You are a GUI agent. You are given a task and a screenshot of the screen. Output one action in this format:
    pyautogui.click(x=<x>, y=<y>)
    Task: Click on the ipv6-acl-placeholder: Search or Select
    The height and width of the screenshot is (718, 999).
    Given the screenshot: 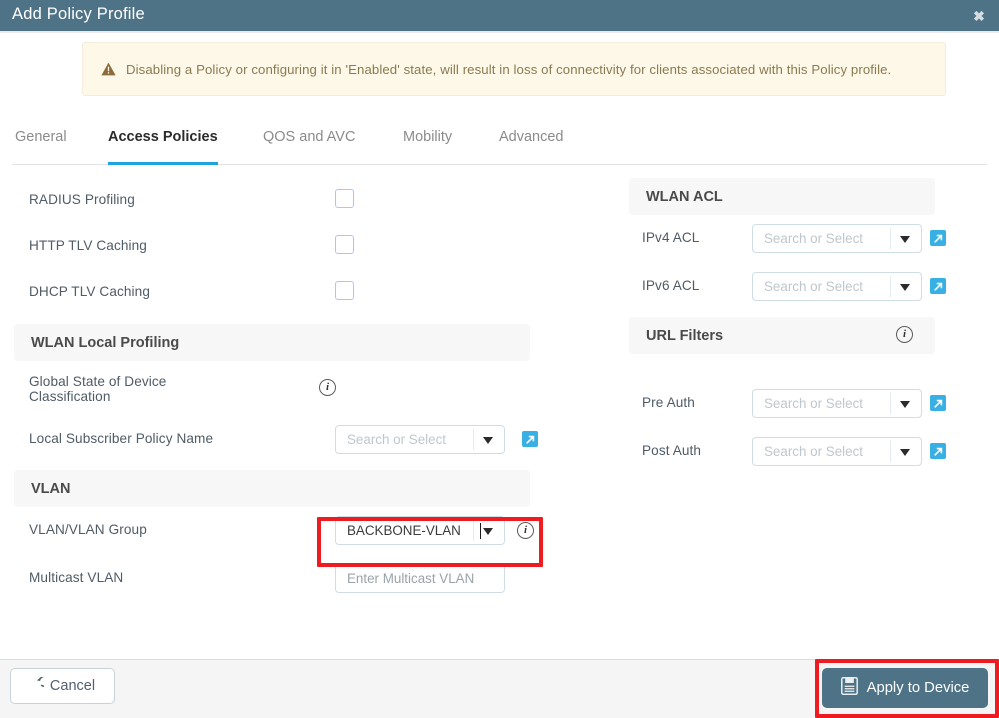 What is the action you would take?
    pyautogui.click(x=813, y=286)
    